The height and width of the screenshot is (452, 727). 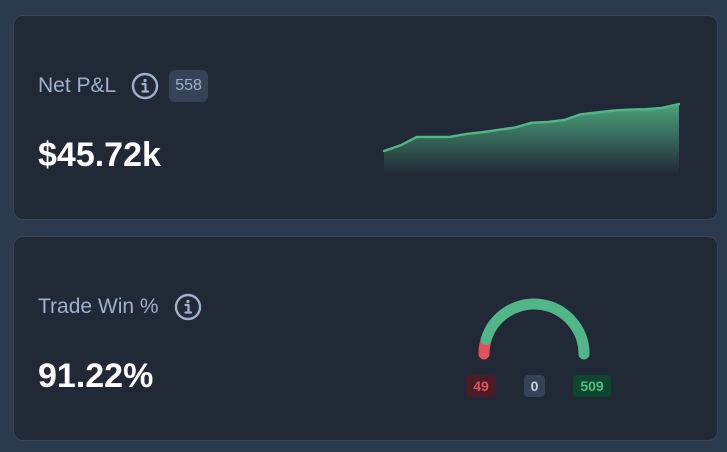 What do you see at coordinates (592, 386) in the screenshot?
I see `win-count-badge: 509` at bounding box center [592, 386].